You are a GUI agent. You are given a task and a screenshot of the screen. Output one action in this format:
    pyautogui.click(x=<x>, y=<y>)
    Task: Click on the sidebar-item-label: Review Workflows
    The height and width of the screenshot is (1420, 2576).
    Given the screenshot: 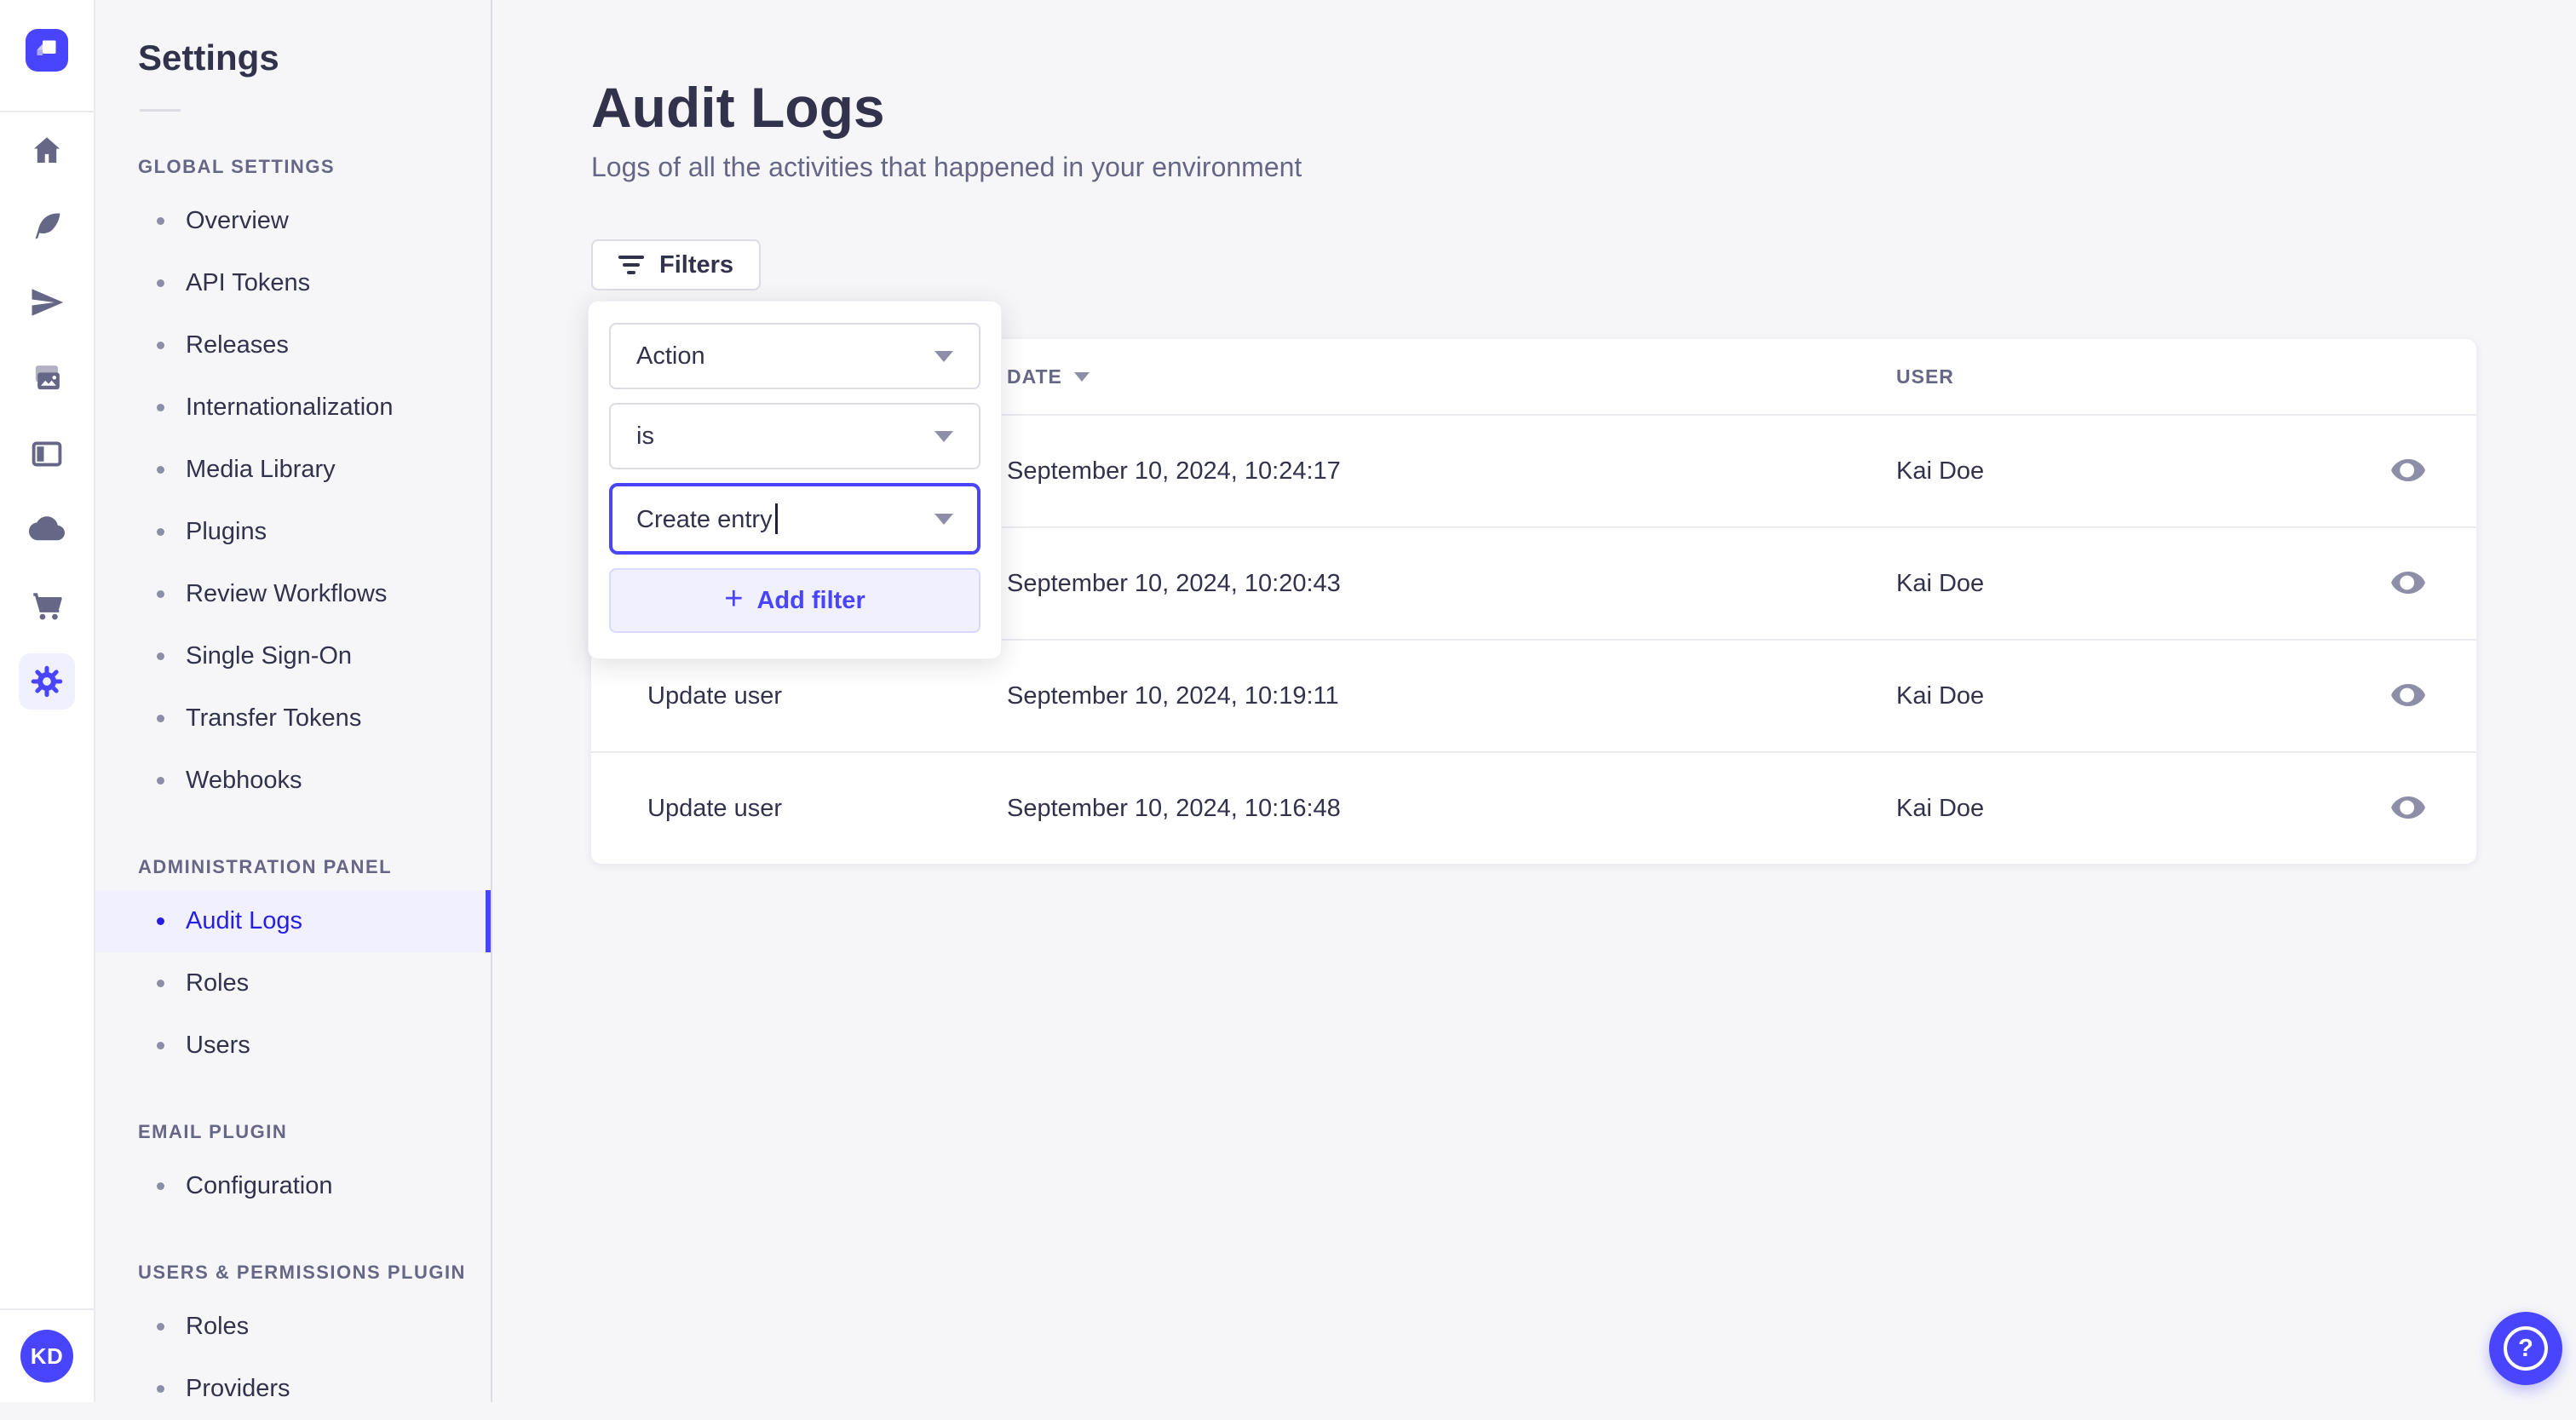 What is the action you would take?
    pyautogui.click(x=287, y=593)
    